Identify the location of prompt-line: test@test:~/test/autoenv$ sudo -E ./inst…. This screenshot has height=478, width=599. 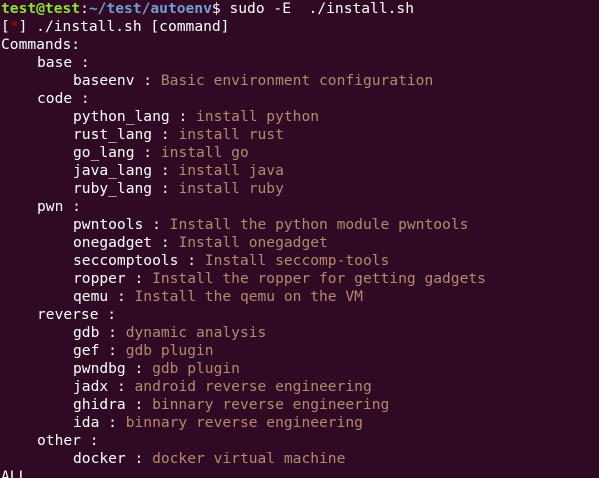
(300, 9).